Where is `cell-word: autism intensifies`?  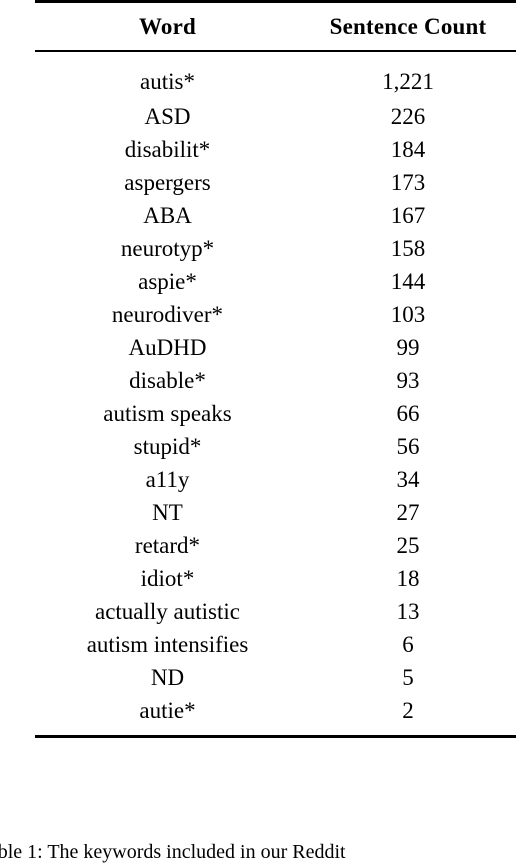
cell-word: autism intensifies is located at coordinates (167, 644).